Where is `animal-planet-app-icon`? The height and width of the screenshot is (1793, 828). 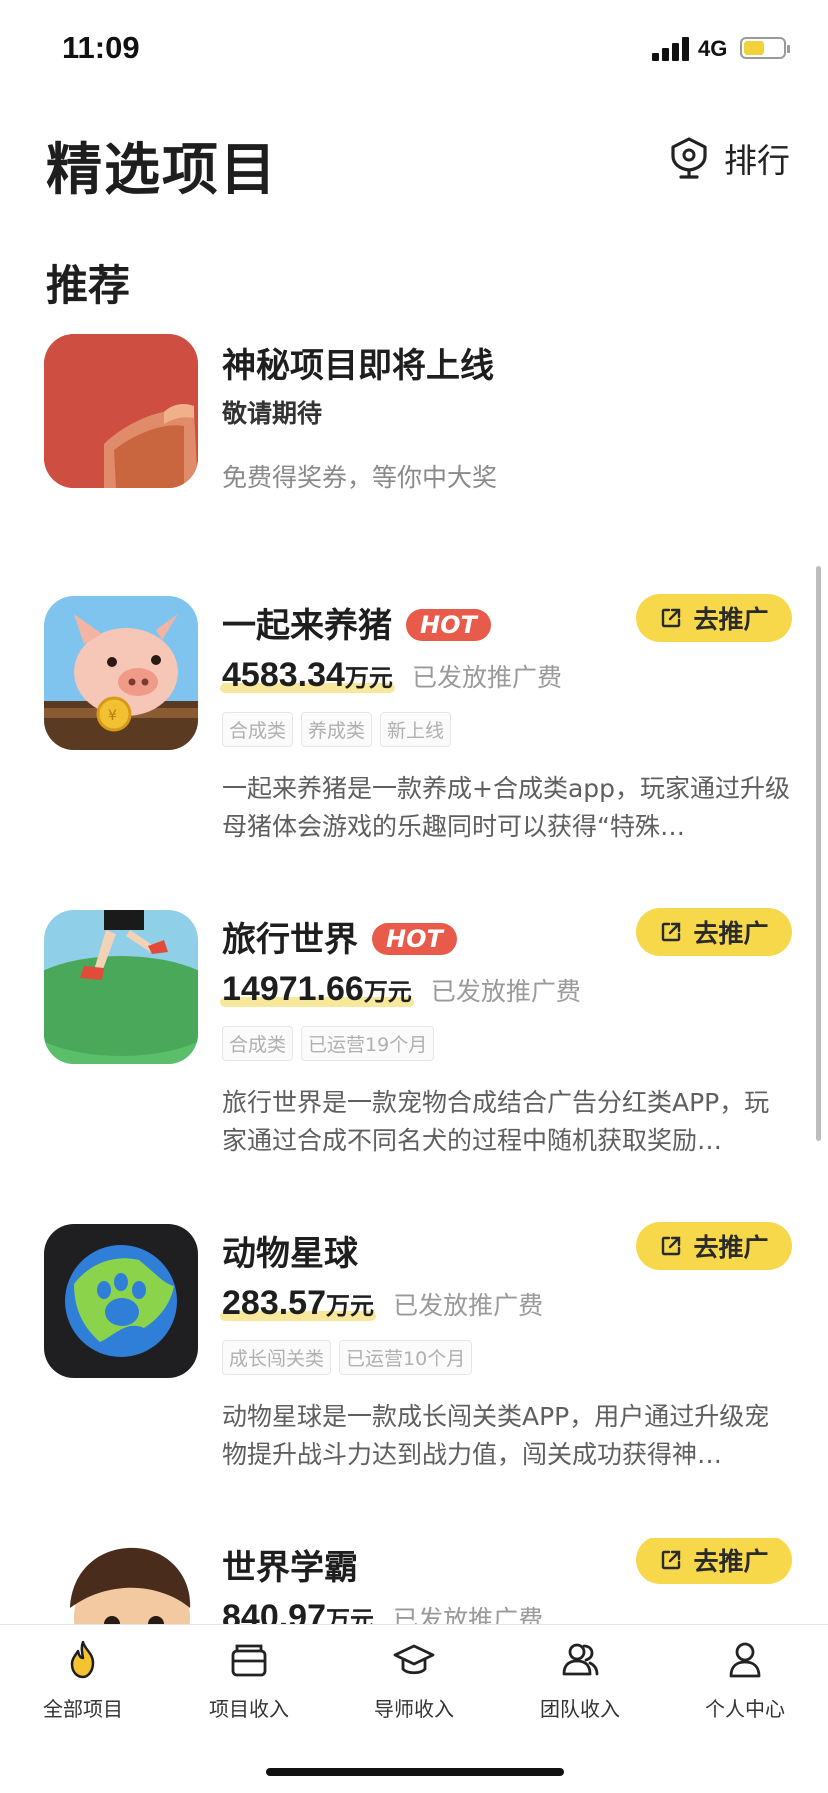
animal-planet-app-icon is located at coordinates (121, 1301).